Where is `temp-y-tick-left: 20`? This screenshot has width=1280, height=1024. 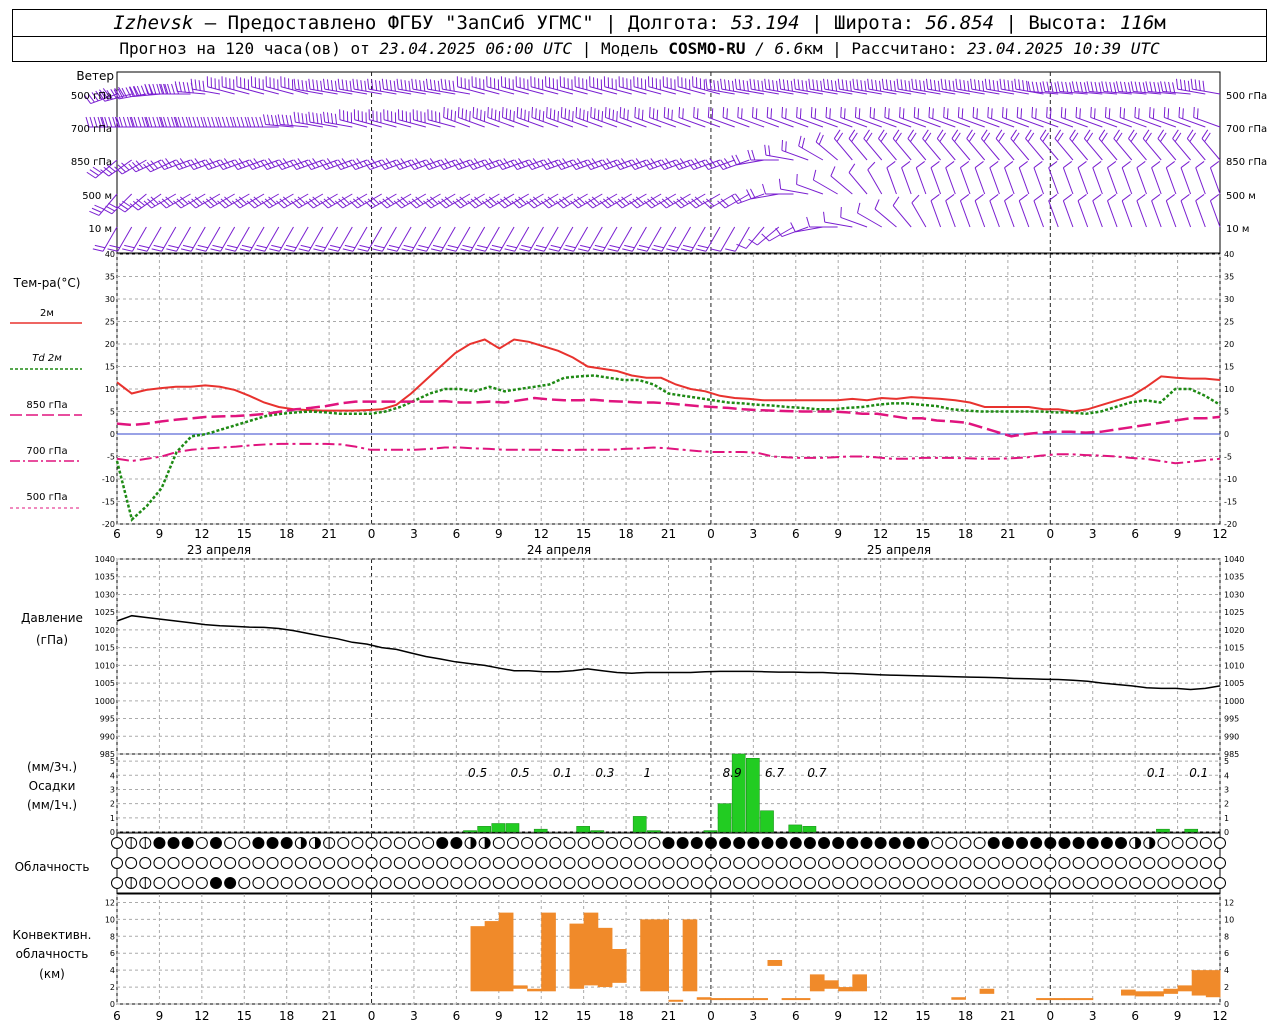
temp-y-tick-left: 20 is located at coordinates (110, 344).